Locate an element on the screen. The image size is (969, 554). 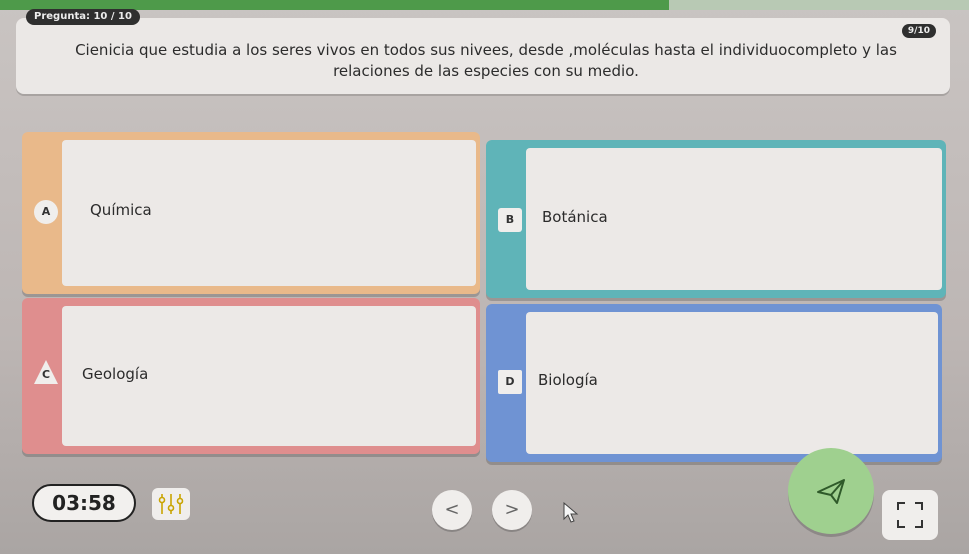
countdown-timer: 03:58 is located at coordinates (84, 503).